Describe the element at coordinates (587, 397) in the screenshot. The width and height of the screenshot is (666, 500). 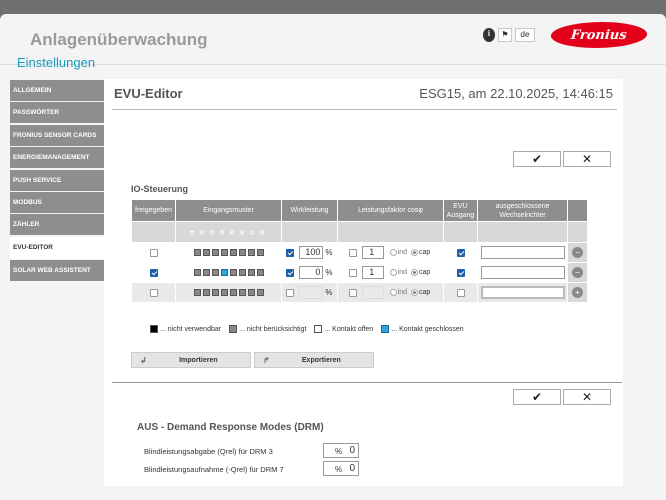
I see `cancel-button-2: ✕` at that location.